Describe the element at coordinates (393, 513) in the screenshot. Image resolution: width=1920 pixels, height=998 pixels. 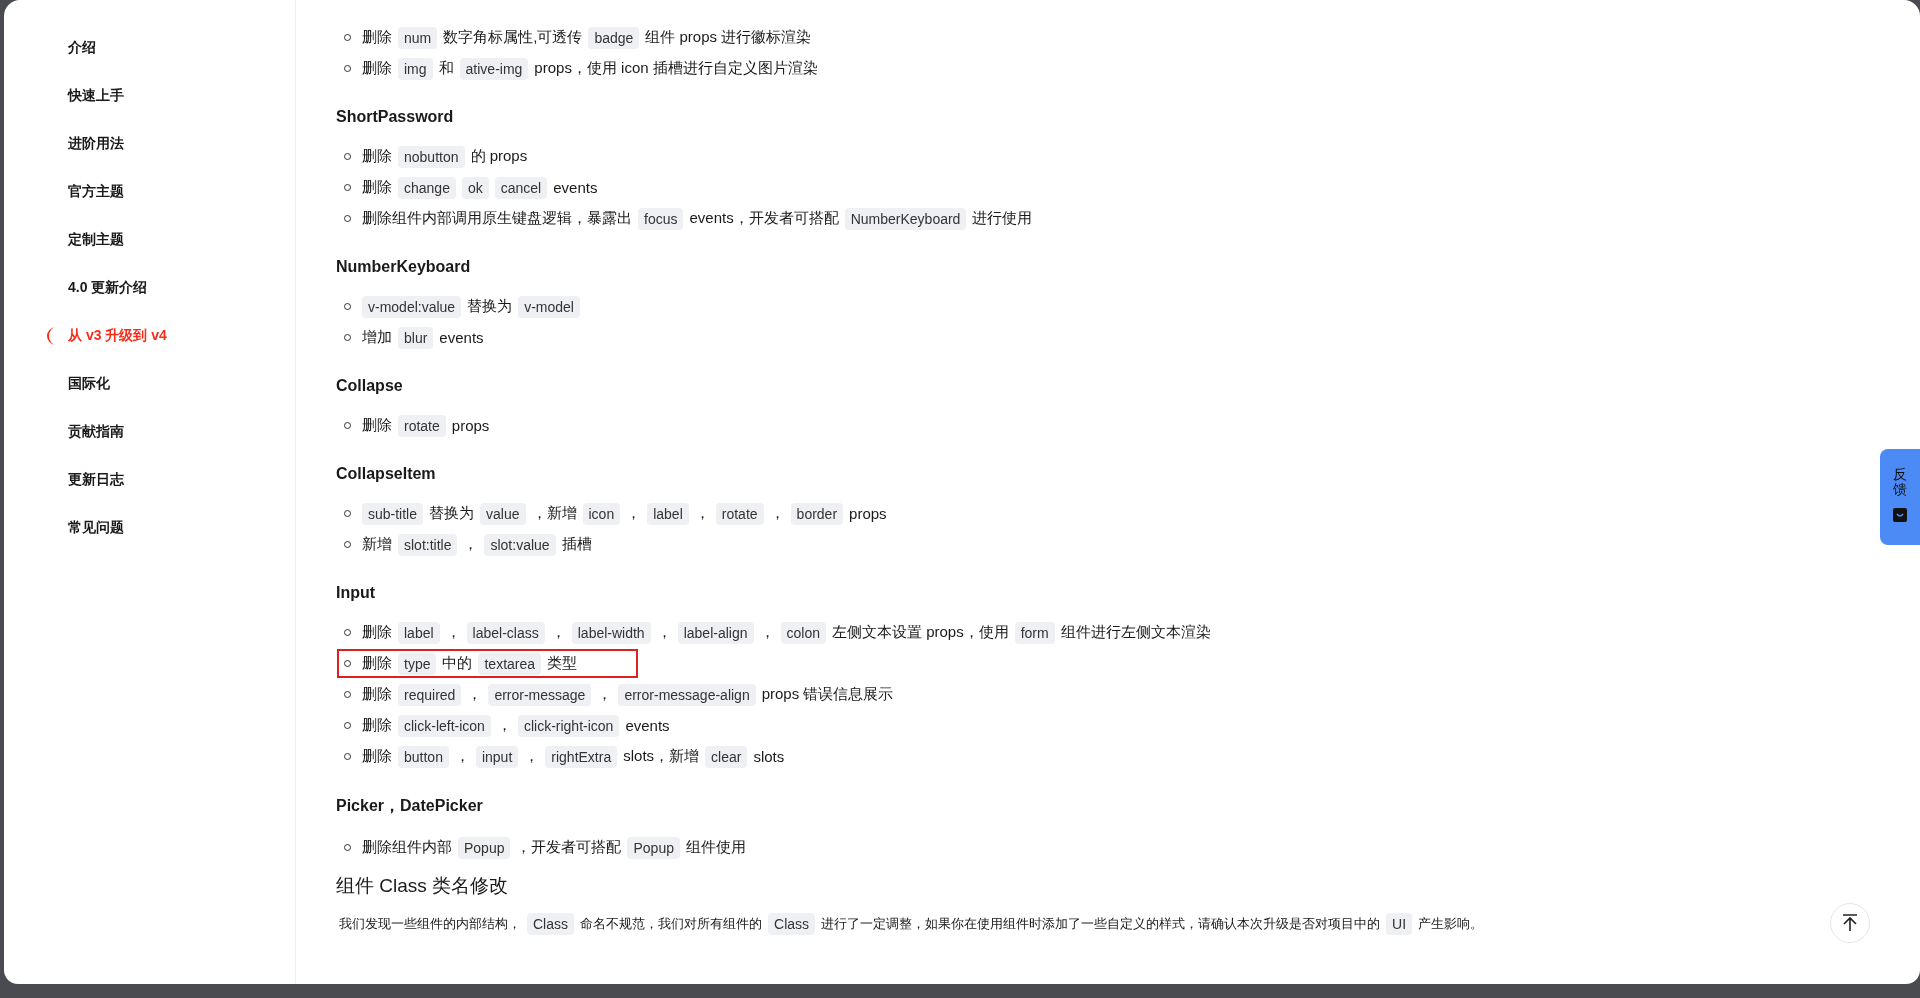
I see `code-tag: sub-title` at that location.